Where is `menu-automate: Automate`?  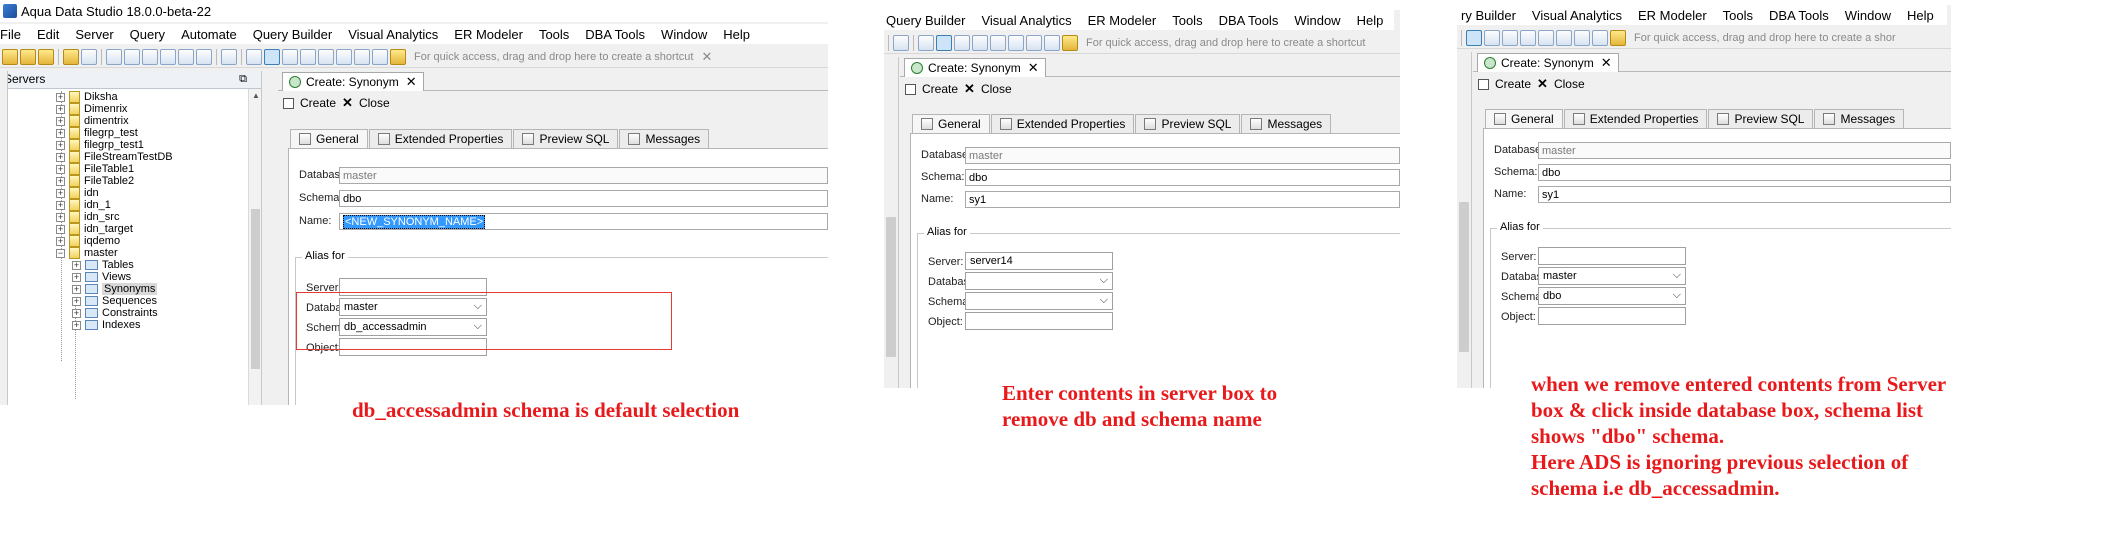
menu-automate: Automate is located at coordinates (209, 34).